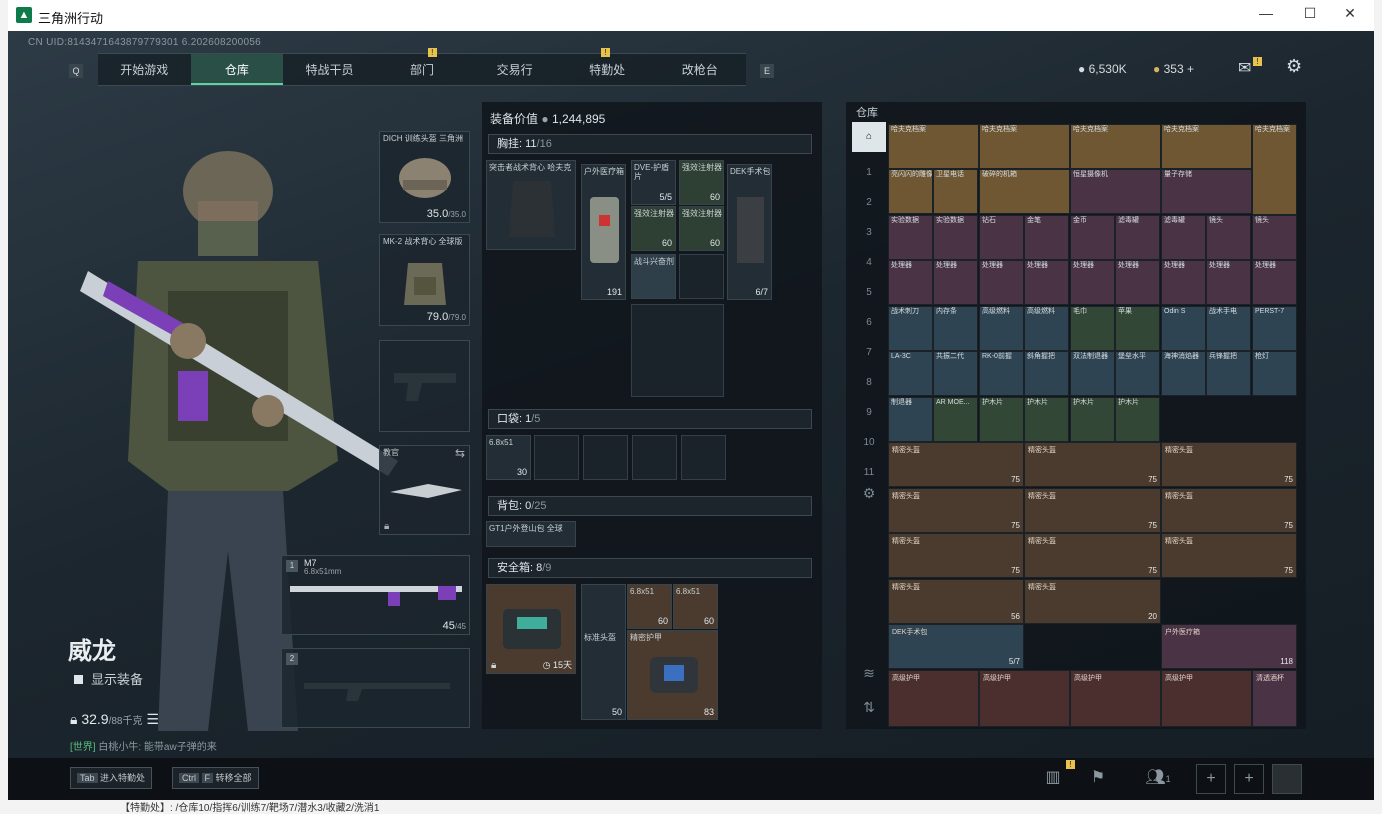 This screenshot has width=1382, height=814. I want to click on pocket-ammo-item: 6.8x51 30, so click(508, 457).